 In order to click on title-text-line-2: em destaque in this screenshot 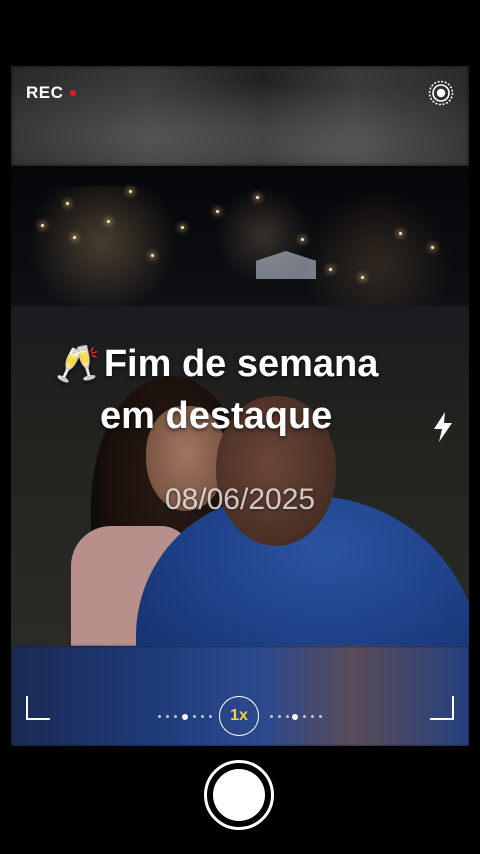, I will do `click(216, 416)`.